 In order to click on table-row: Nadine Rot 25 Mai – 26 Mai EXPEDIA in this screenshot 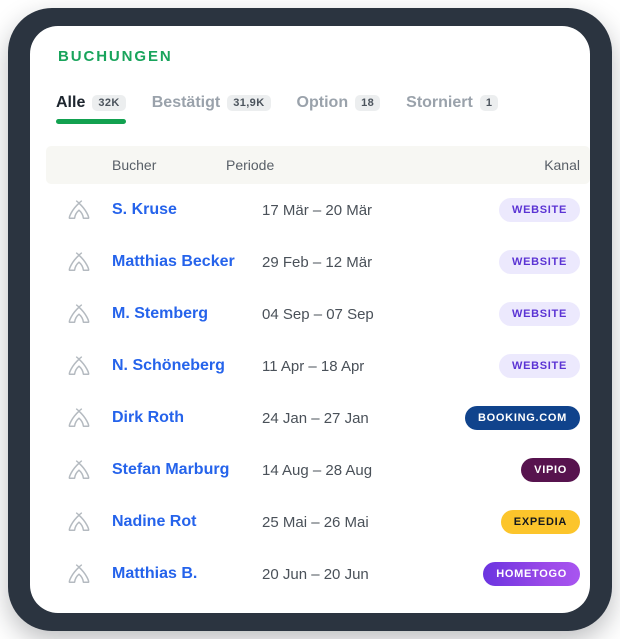, I will do `click(318, 522)`.